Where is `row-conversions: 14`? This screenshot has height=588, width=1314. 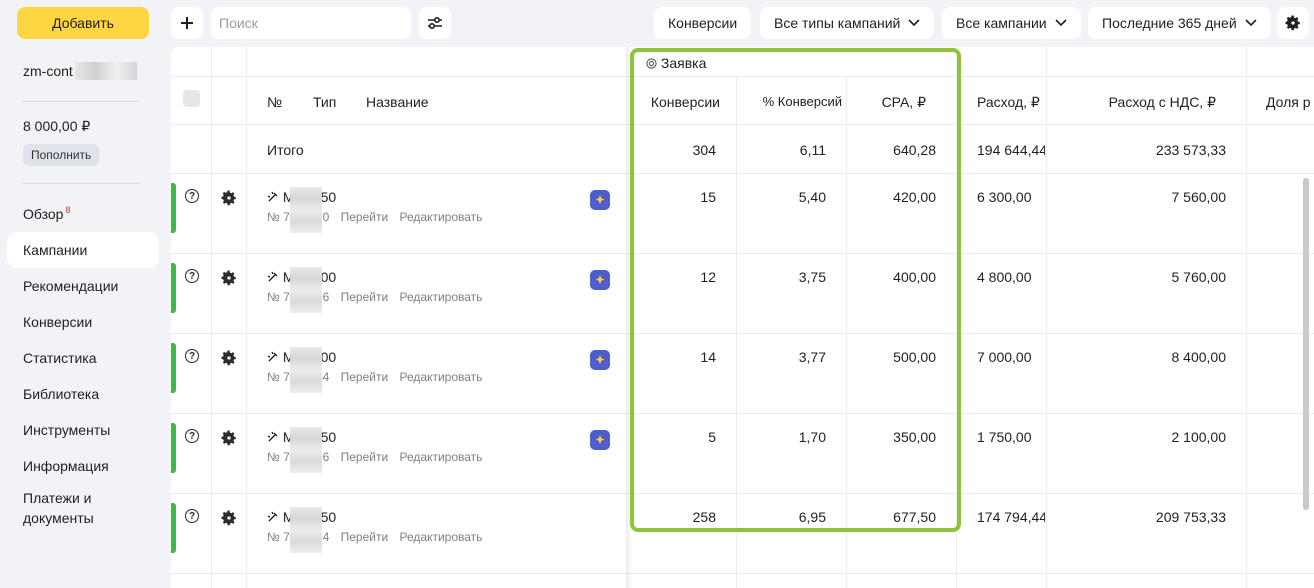 row-conversions: 14 is located at coordinates (708, 357).